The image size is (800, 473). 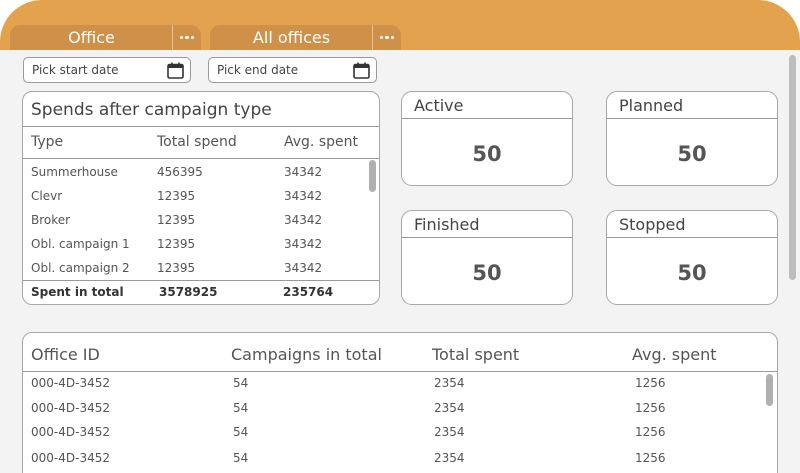 I want to click on stat-label: Finished, so click(x=447, y=224).